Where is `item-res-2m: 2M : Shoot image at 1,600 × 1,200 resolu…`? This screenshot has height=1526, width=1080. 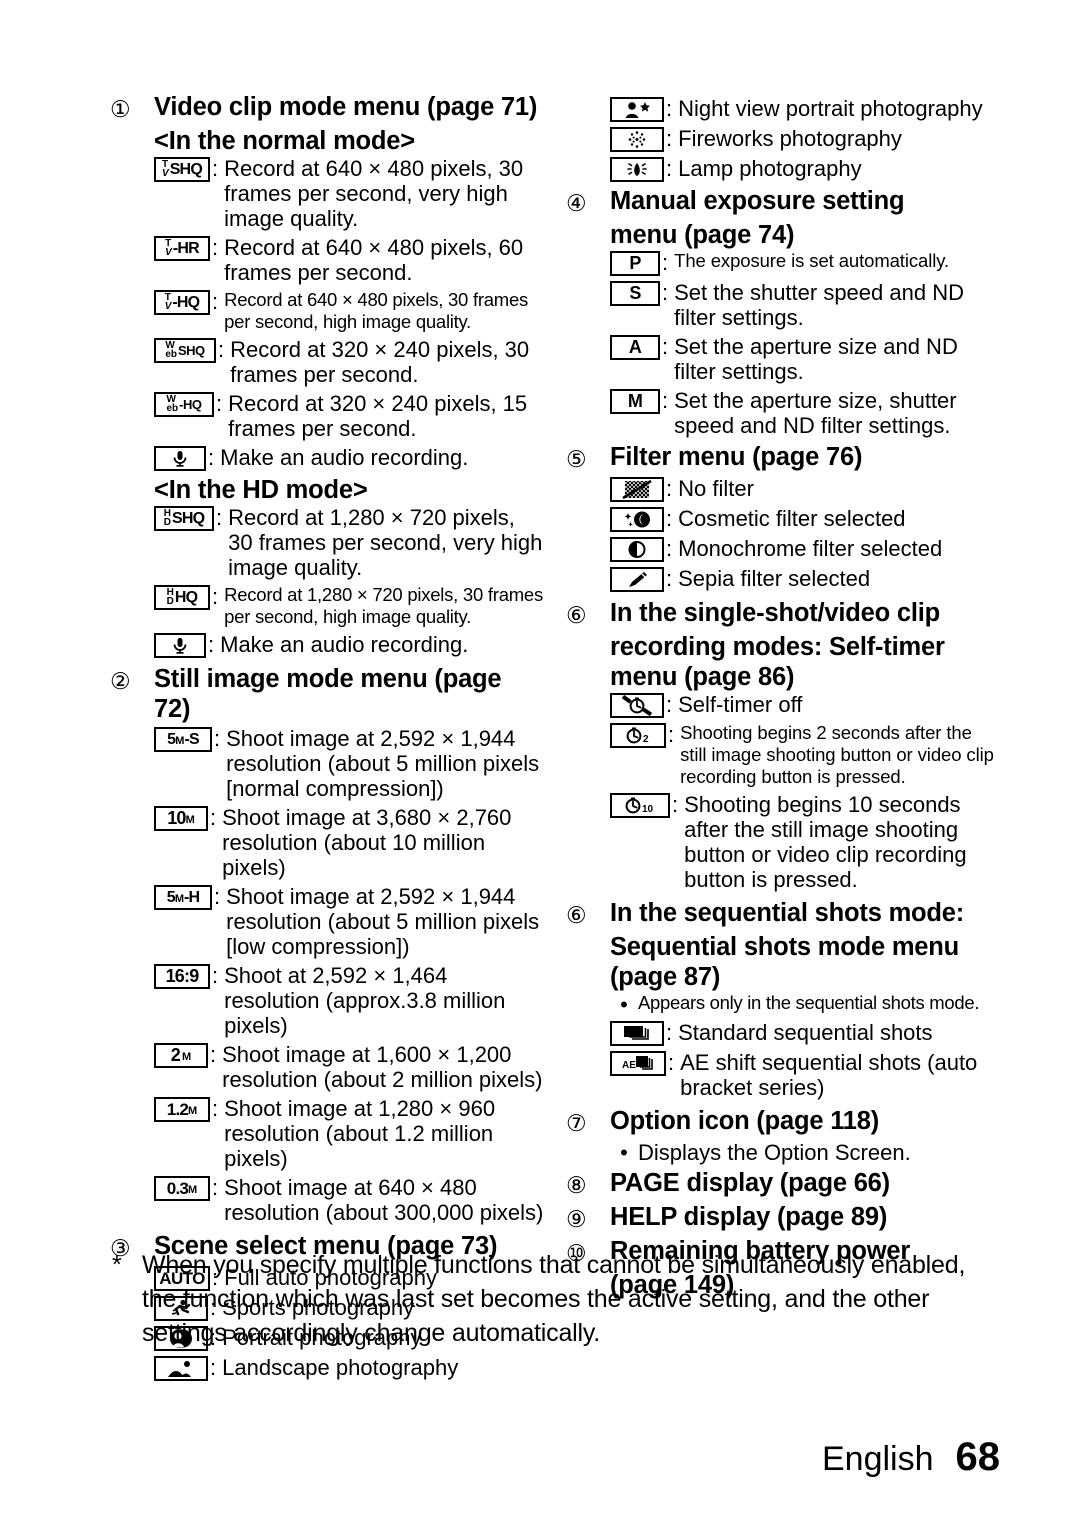
item-res-2m: 2M : Shoot image at 1,600 × 1,200 resolu… is located at coordinates (349, 1067).